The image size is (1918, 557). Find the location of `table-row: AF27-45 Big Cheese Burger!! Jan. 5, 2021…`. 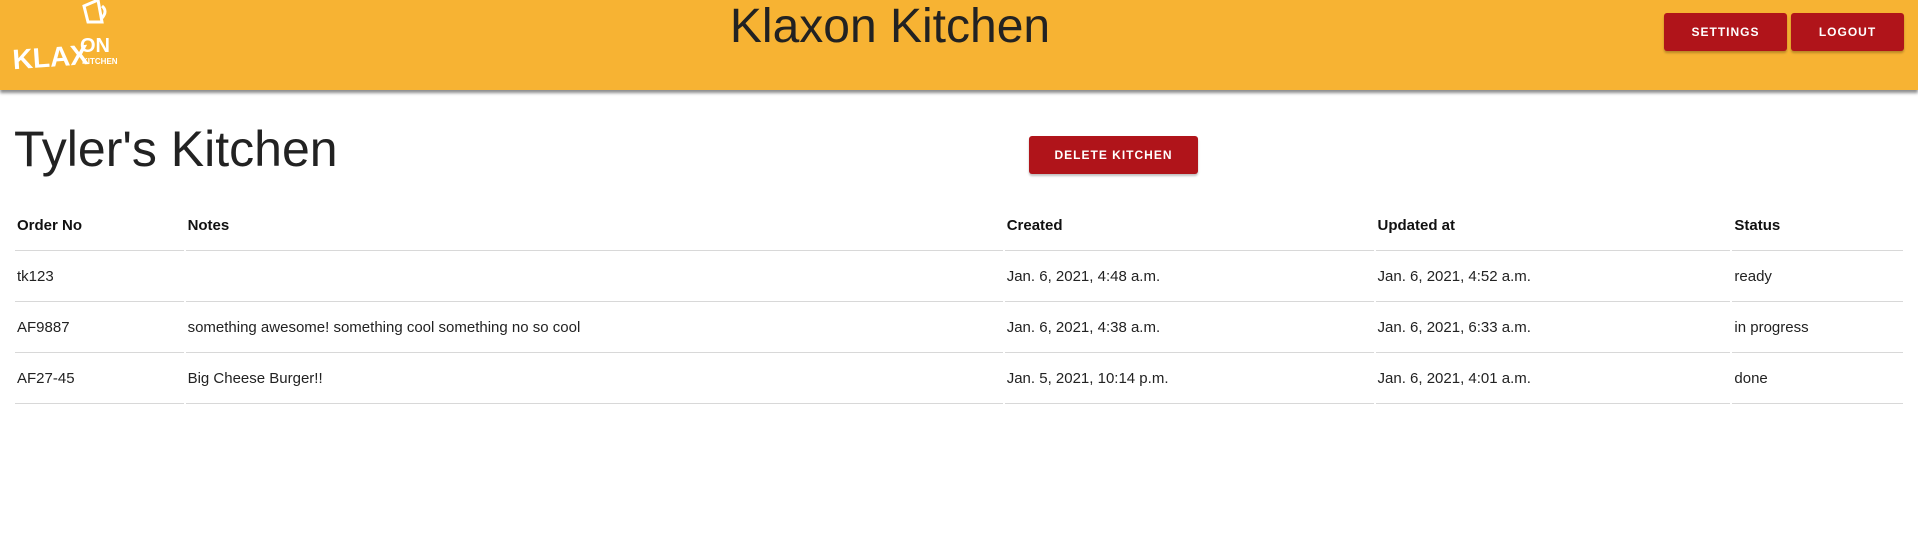

table-row: AF27-45 Big Cheese Burger!! Jan. 5, 2021… is located at coordinates (959, 378).